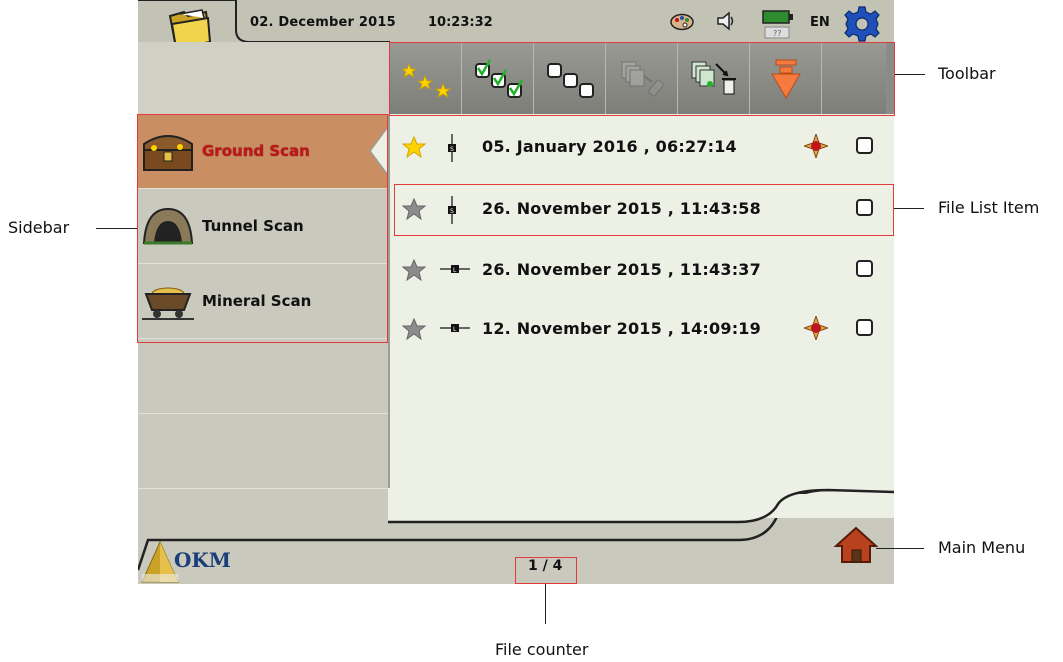 This screenshot has width=1063, height=662. What do you see at coordinates (780, 27) in the screenshot?
I see `battery-icon: ??` at bounding box center [780, 27].